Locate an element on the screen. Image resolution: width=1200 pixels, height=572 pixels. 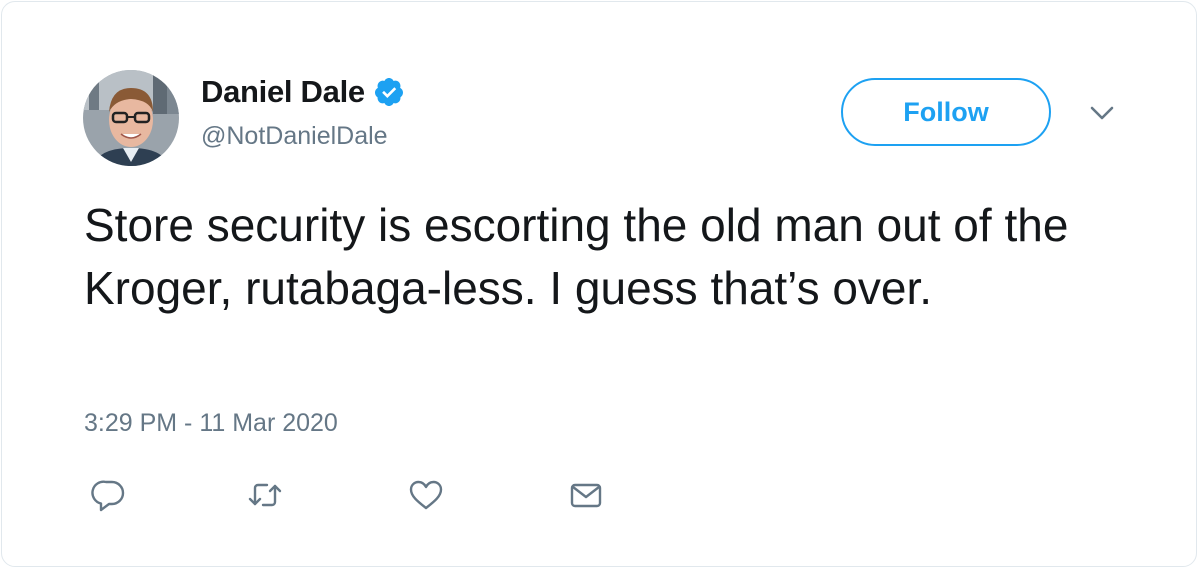
author-handle: @NotDanielDale is located at coordinates (294, 136).